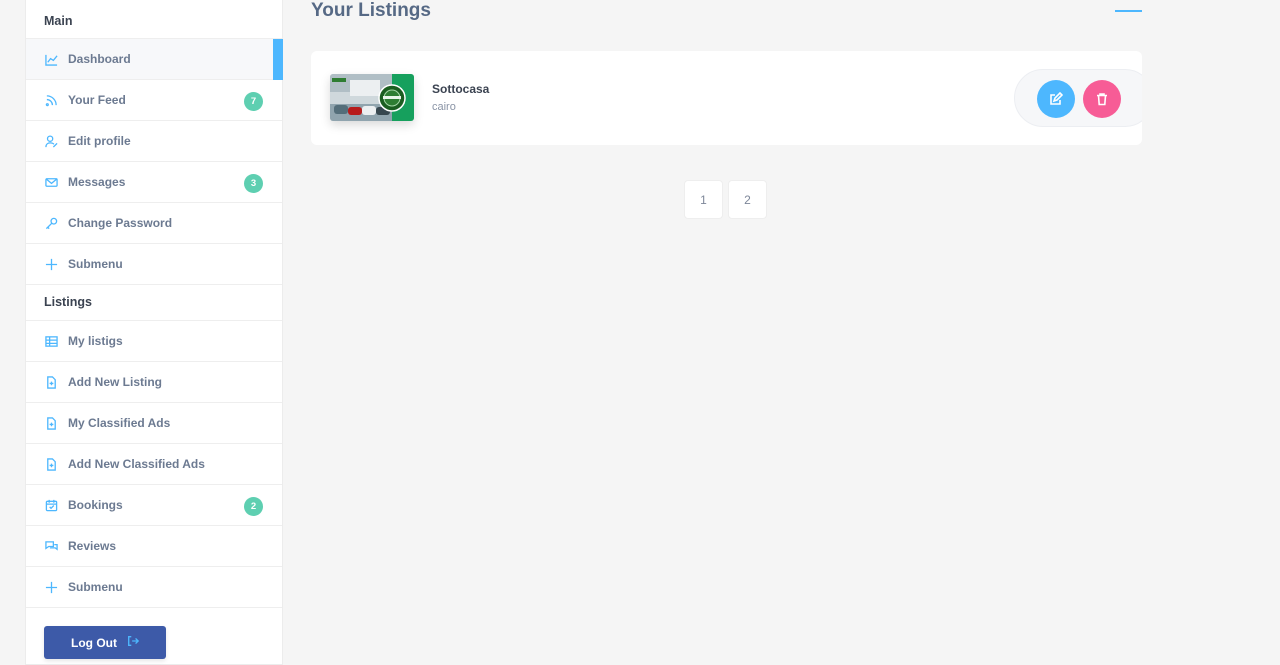  What do you see at coordinates (92, 546) in the screenshot?
I see `sidebar-item-label: Reviews` at bounding box center [92, 546].